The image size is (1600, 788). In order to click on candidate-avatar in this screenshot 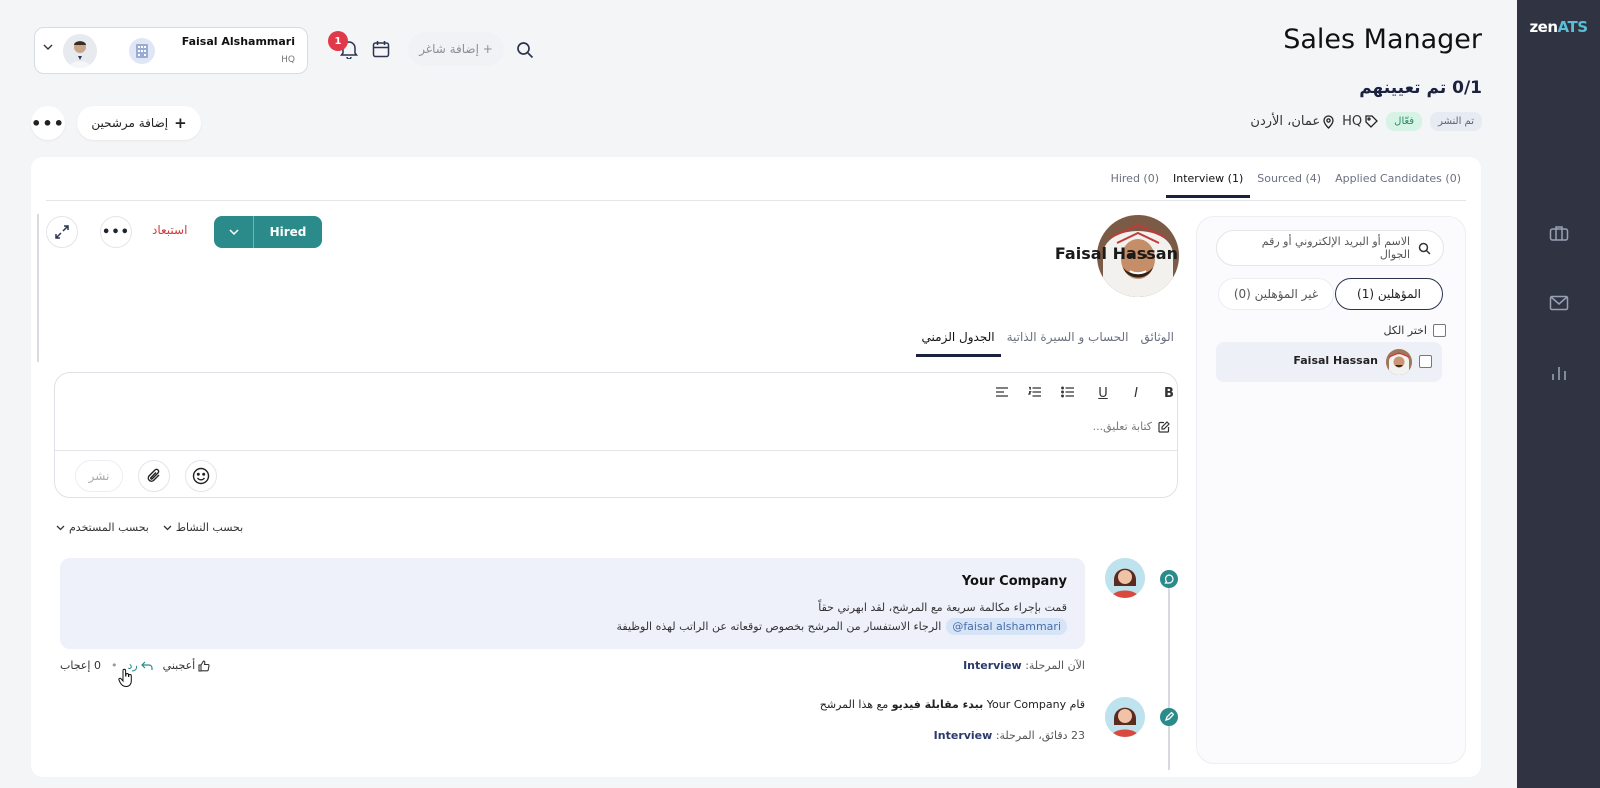, I will do `click(1399, 362)`.